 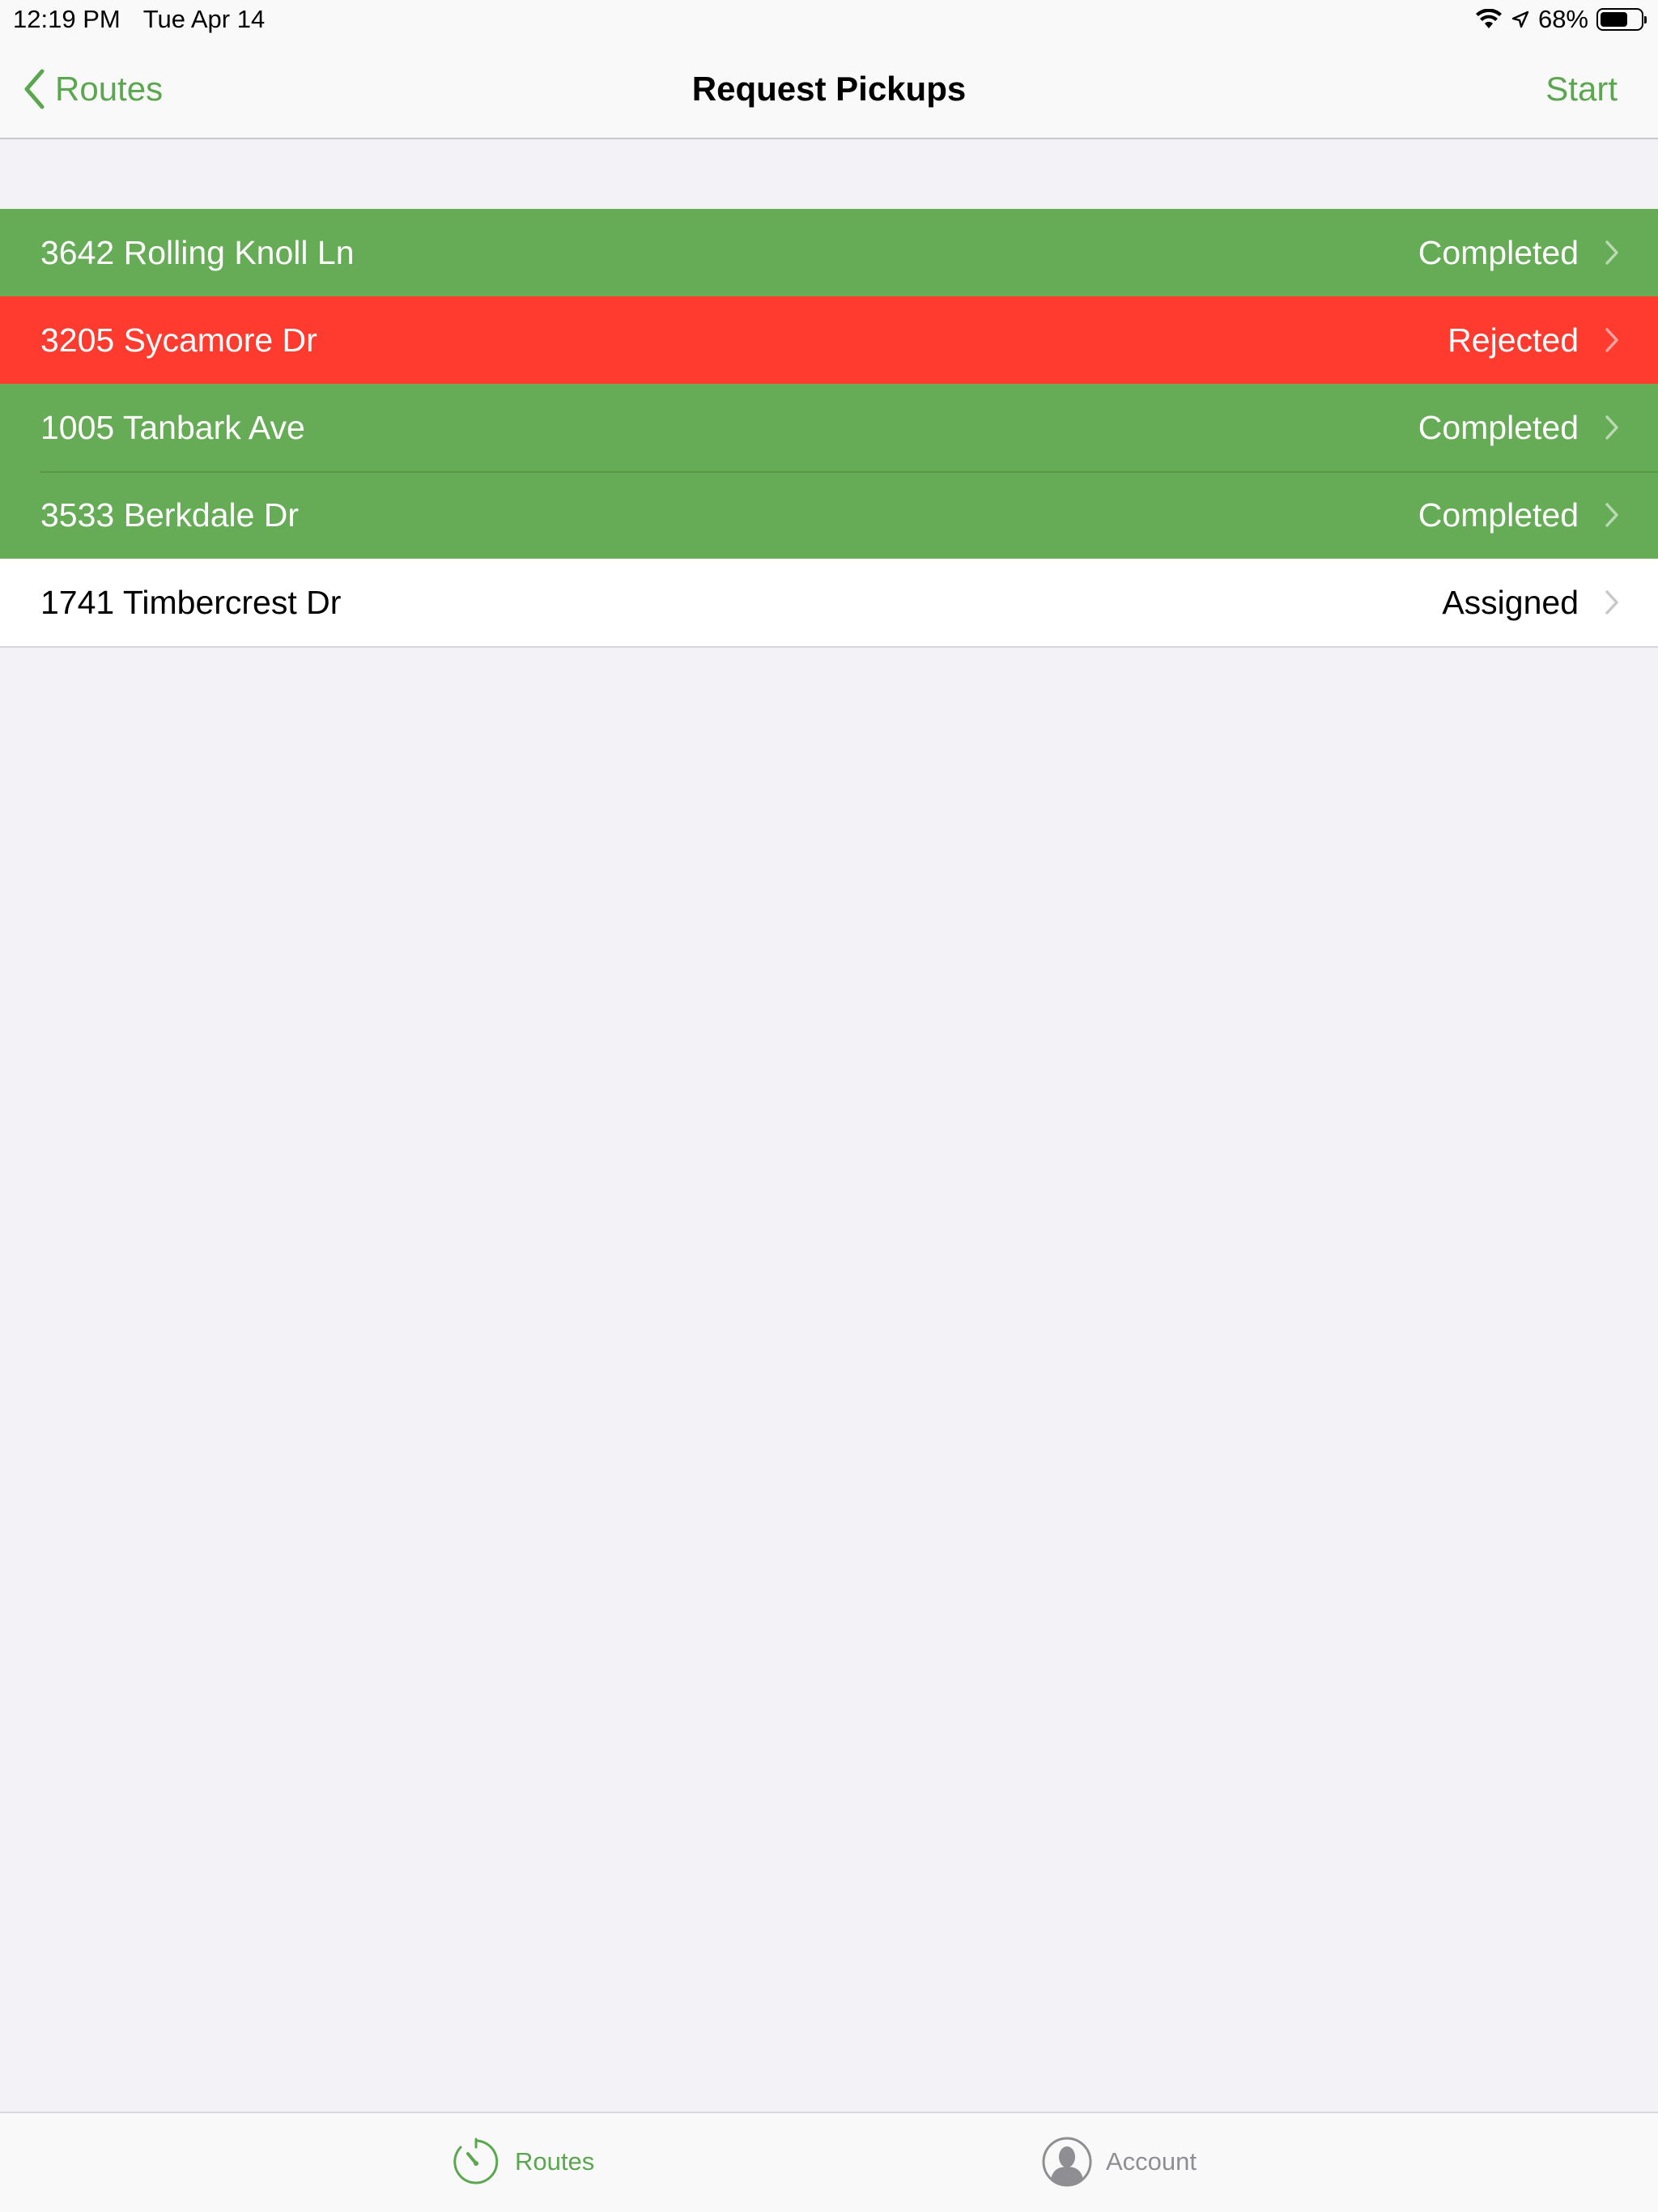 I want to click on battery-icon, so click(x=1621, y=19).